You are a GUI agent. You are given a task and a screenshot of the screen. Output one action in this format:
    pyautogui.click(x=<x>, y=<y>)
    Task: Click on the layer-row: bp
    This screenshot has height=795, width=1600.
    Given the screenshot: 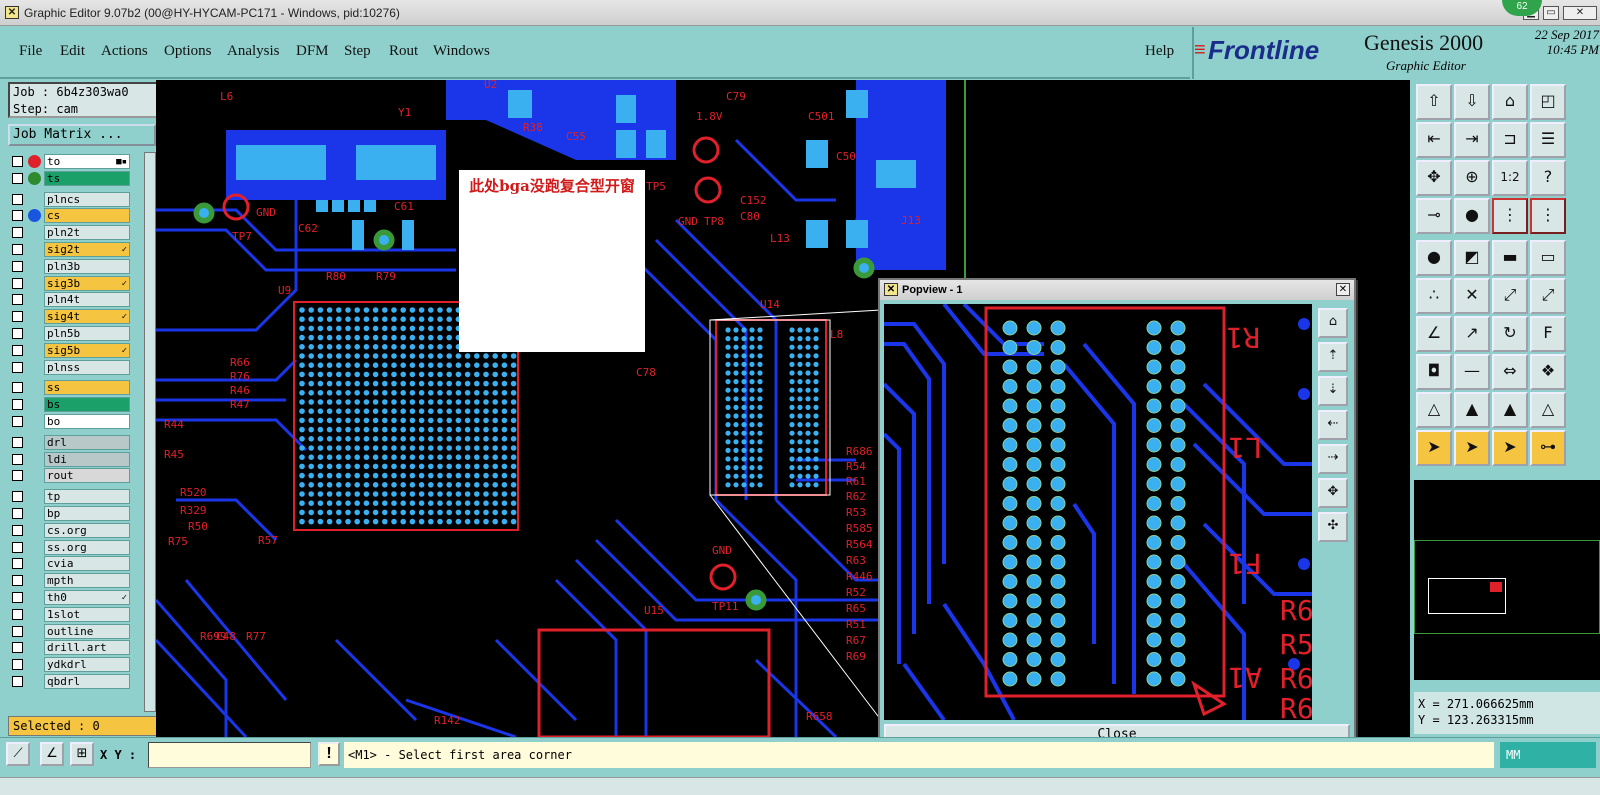 What is the action you would take?
    pyautogui.click(x=71, y=513)
    